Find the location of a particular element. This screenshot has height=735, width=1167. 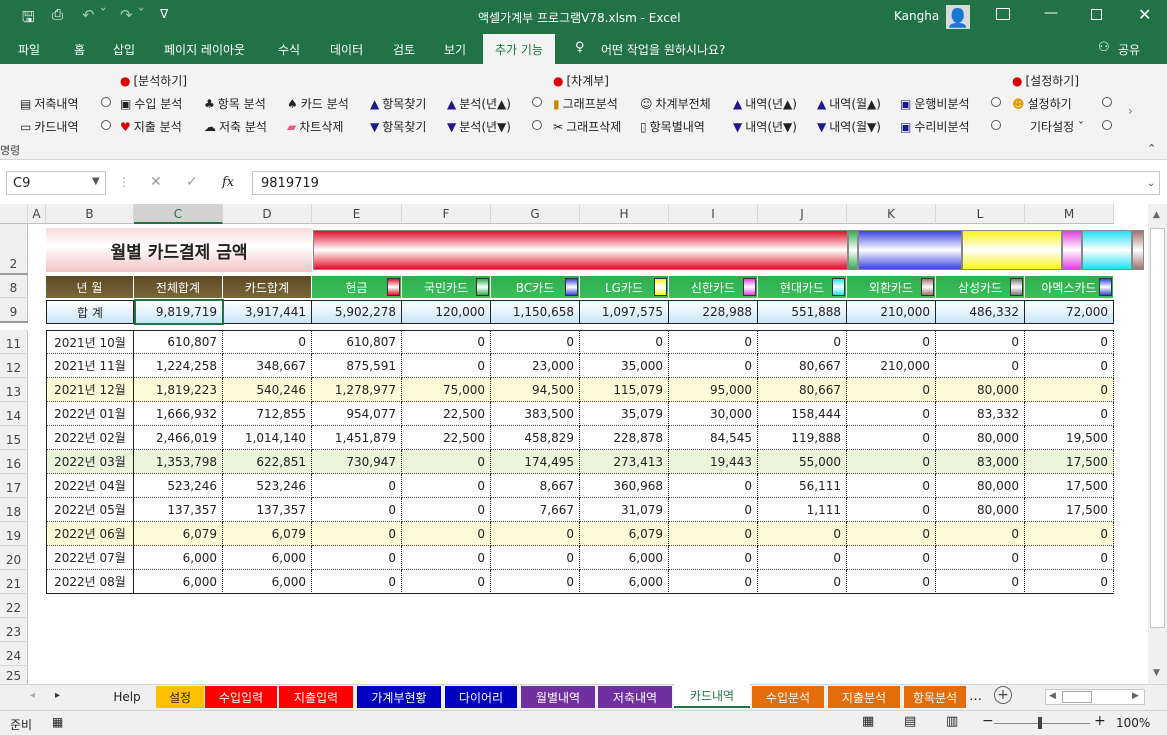

sheet-tab: 지출분석 is located at coordinates (864, 697).